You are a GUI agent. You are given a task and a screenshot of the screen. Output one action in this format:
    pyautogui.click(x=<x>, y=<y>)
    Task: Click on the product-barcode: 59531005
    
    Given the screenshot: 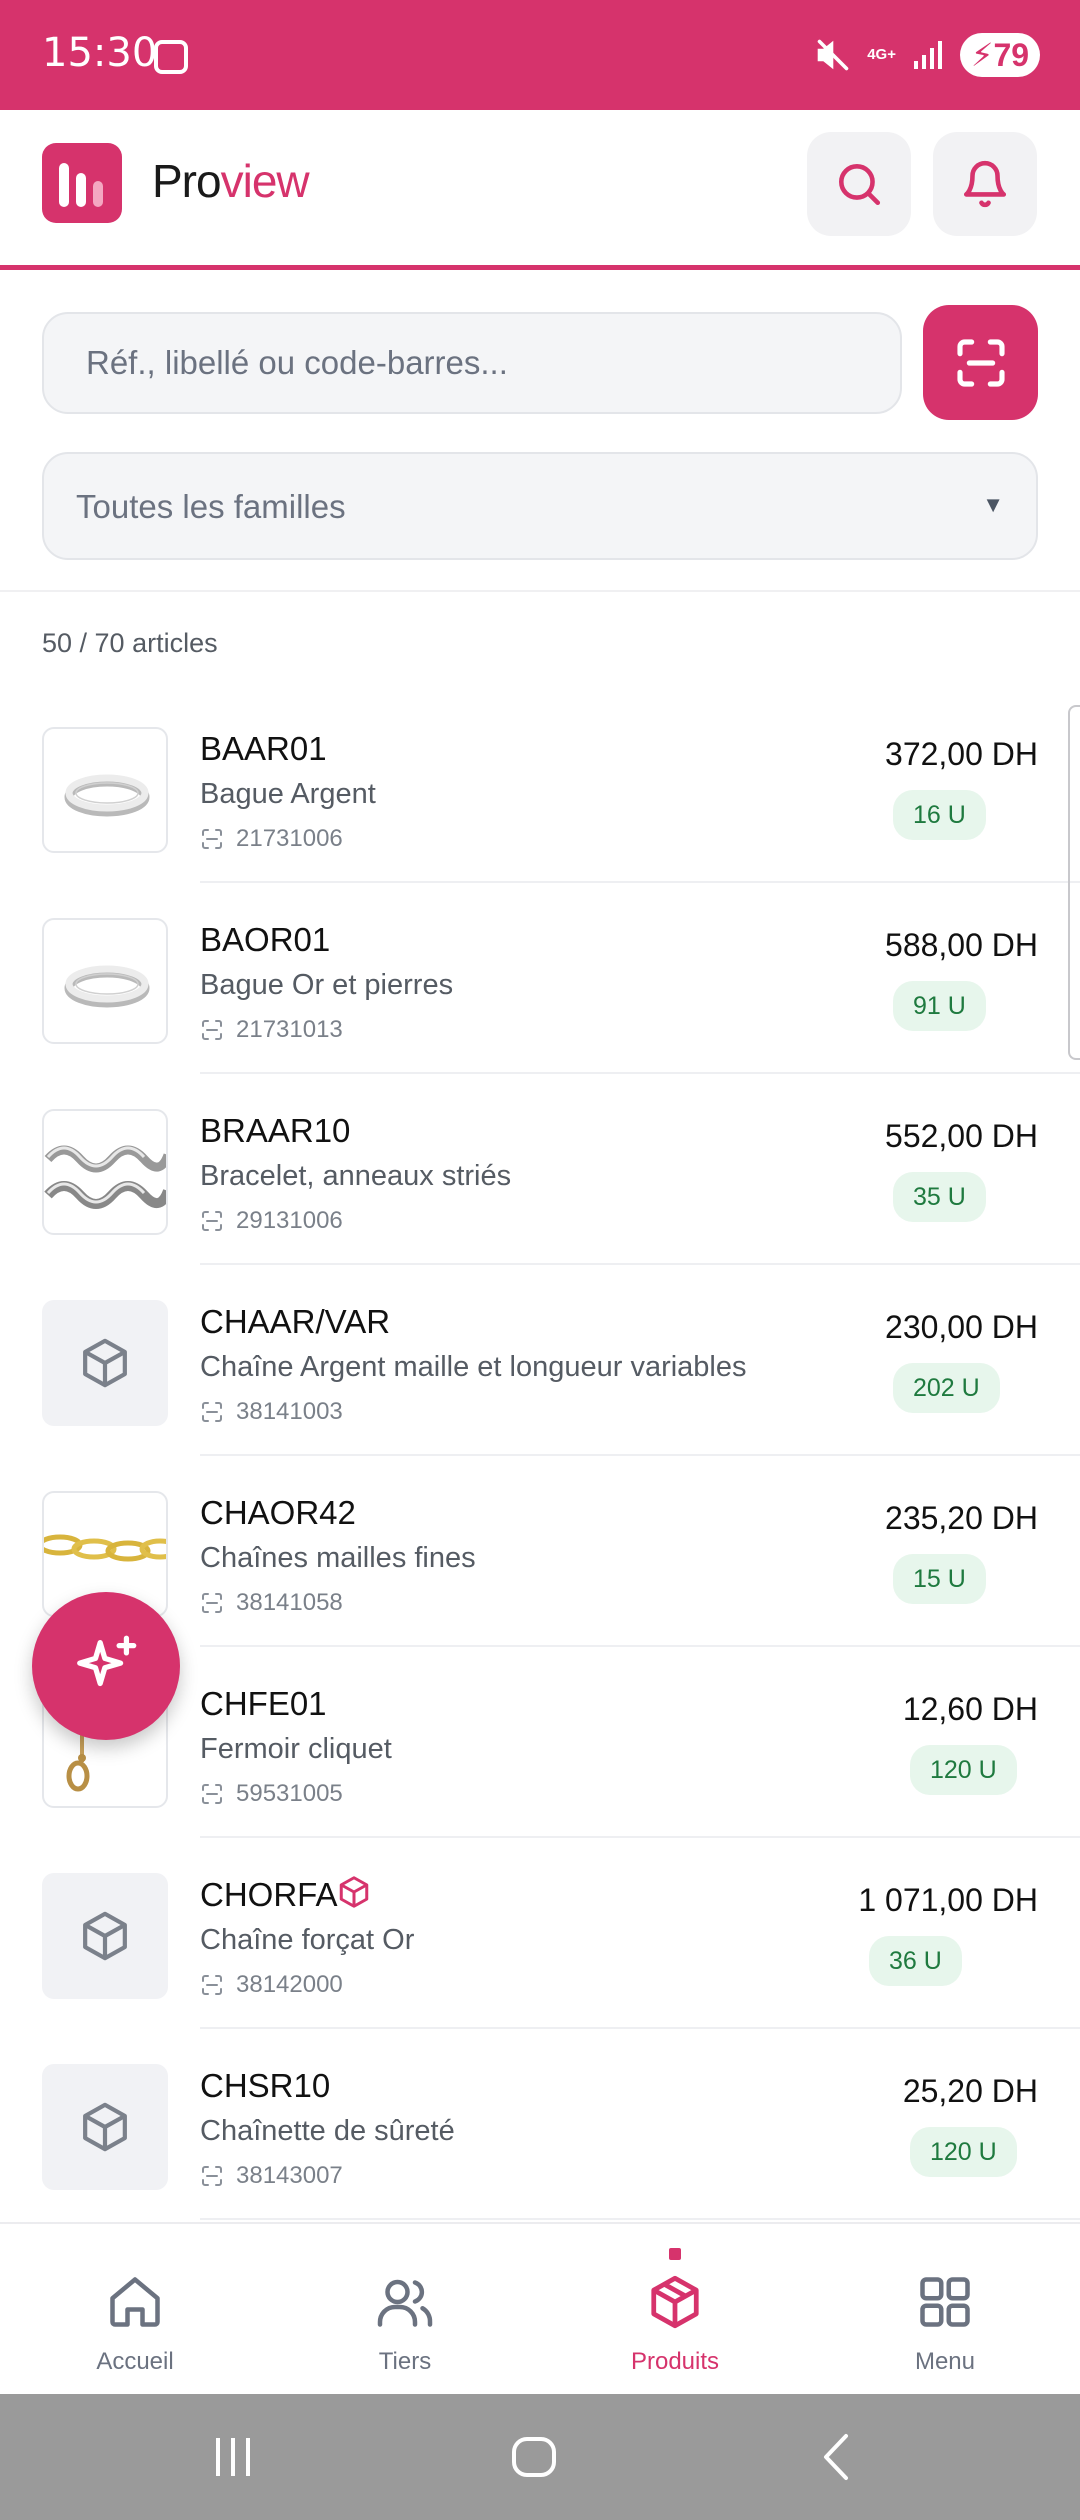 What is the action you would take?
    pyautogui.click(x=271, y=1794)
    